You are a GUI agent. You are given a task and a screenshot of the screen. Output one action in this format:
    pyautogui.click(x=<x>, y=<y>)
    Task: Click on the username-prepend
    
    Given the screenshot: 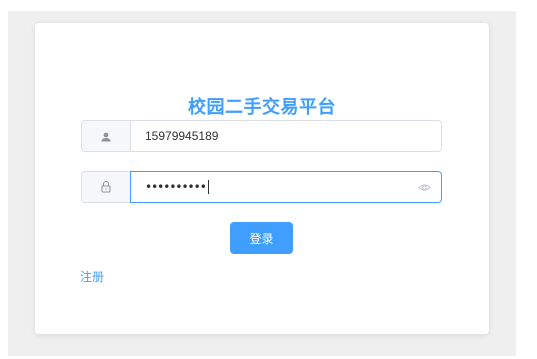 What is the action you would take?
    pyautogui.click(x=105, y=136)
    